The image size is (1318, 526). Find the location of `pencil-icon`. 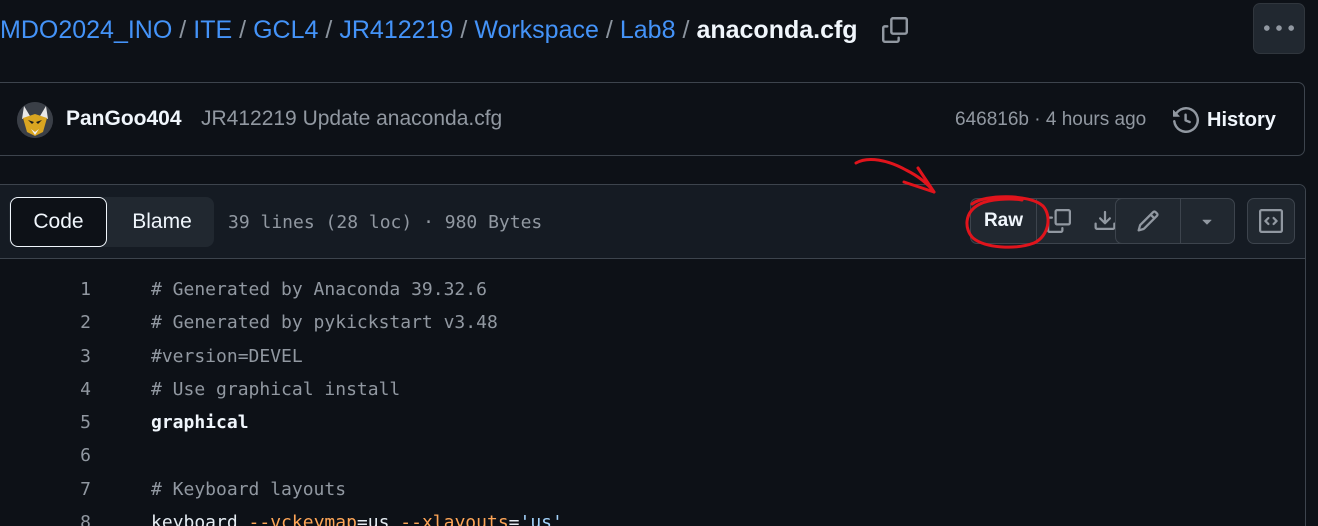

pencil-icon is located at coordinates (1148, 221).